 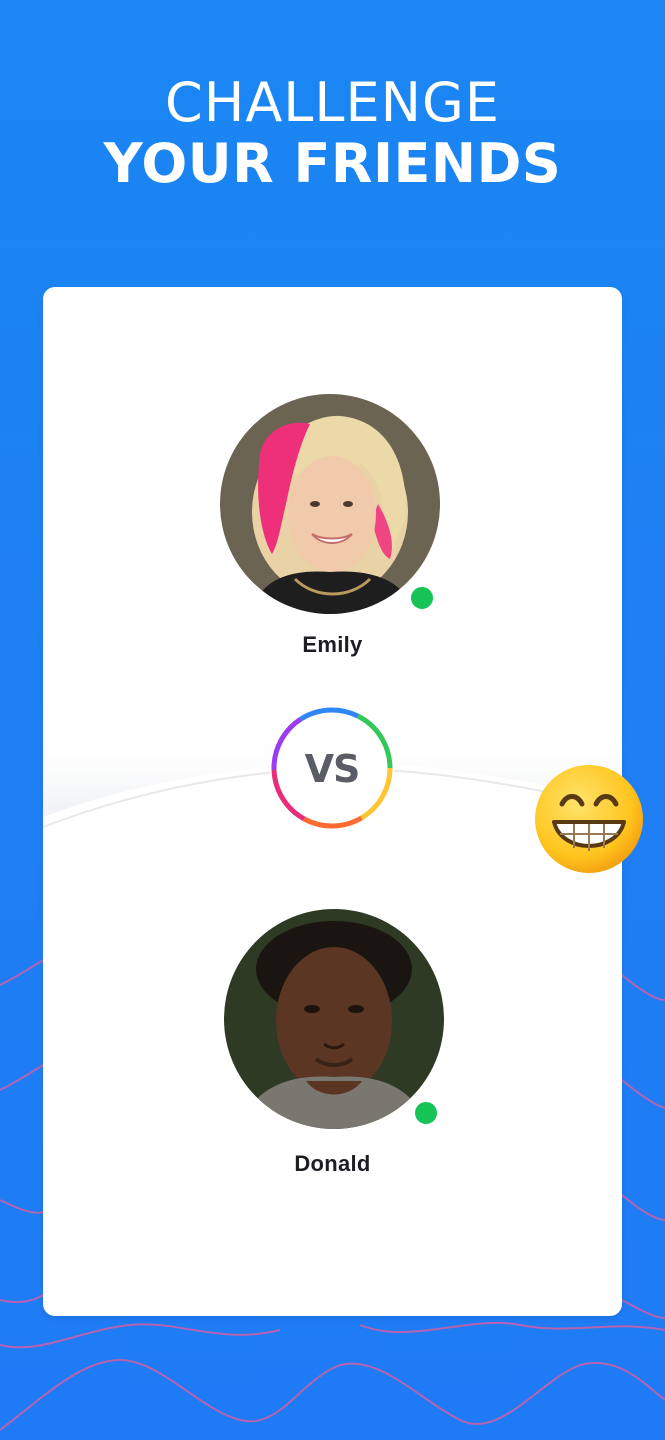 What do you see at coordinates (332, 1163) in the screenshot?
I see `player-name-donald: Donald` at bounding box center [332, 1163].